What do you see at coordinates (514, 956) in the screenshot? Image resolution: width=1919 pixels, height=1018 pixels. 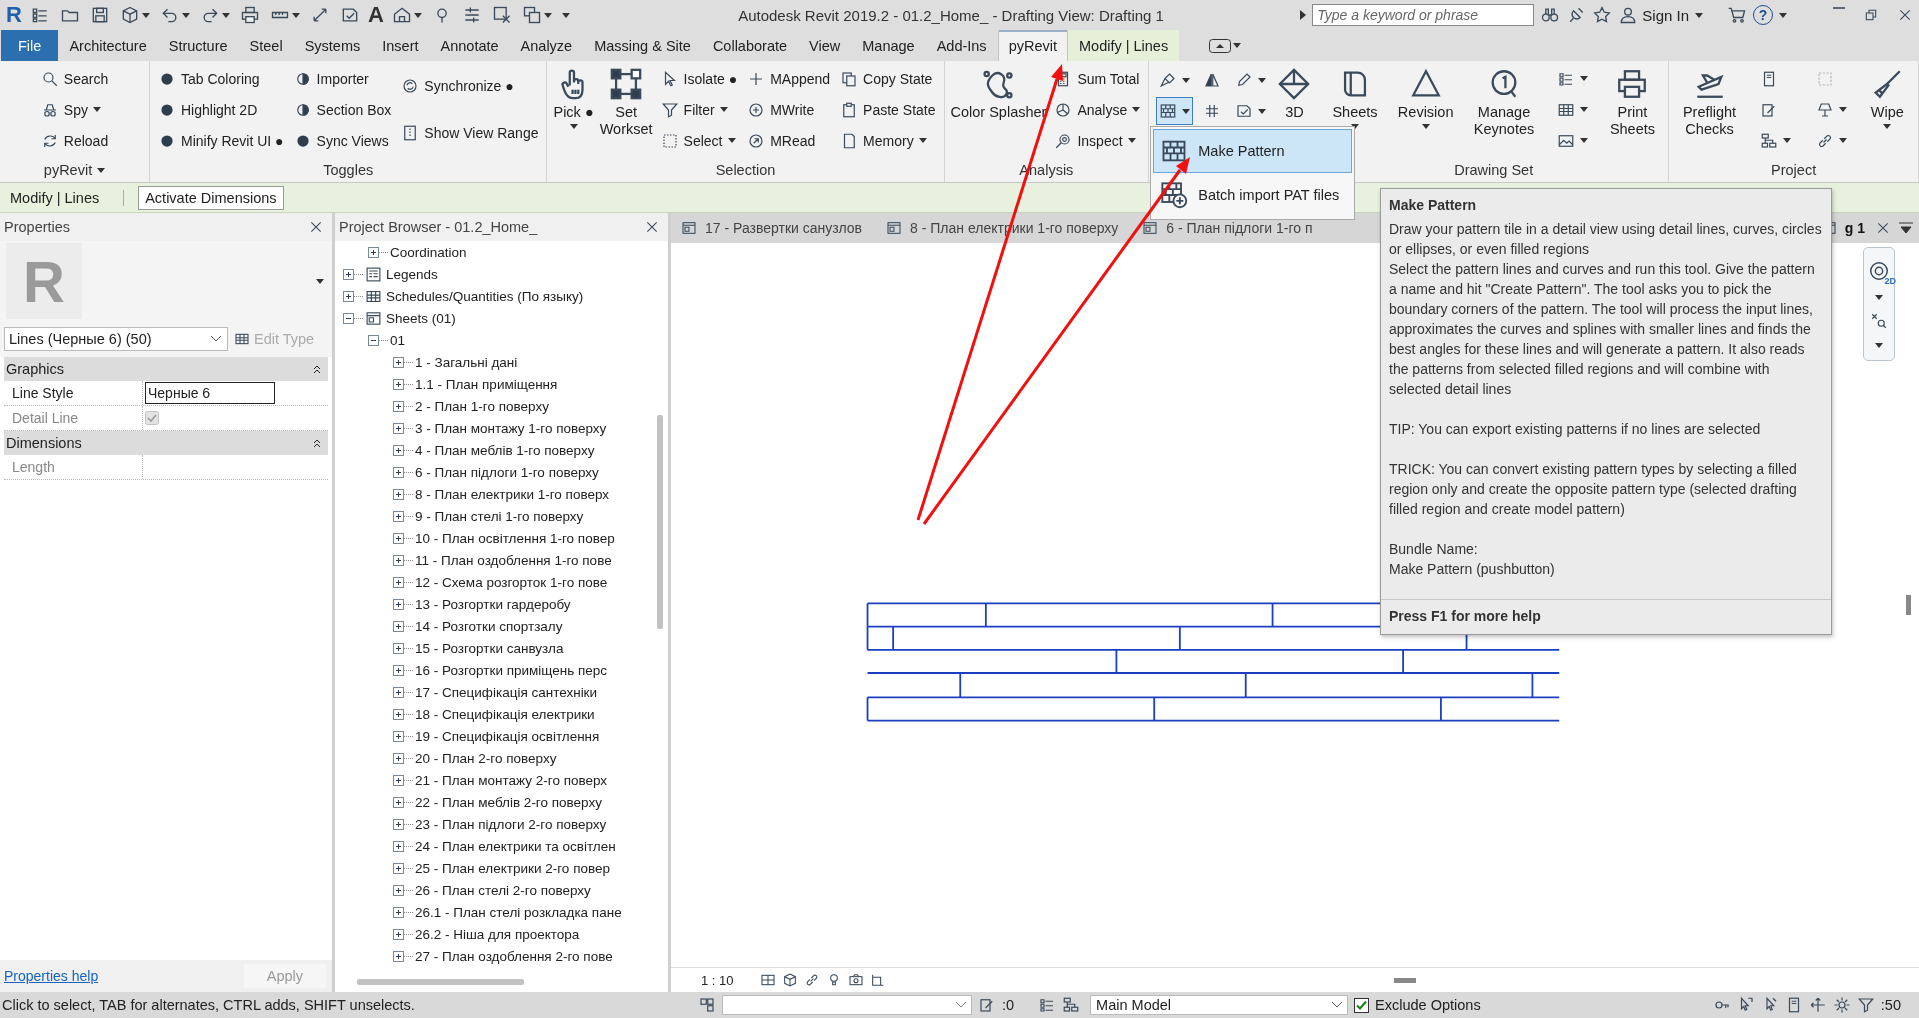 I see `tree-item: 27 - План оздоблення 2-го пове` at bounding box center [514, 956].